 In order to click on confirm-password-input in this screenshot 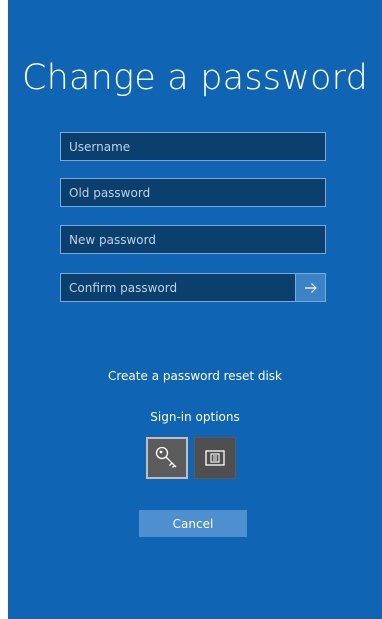, I will do `click(178, 287)`.